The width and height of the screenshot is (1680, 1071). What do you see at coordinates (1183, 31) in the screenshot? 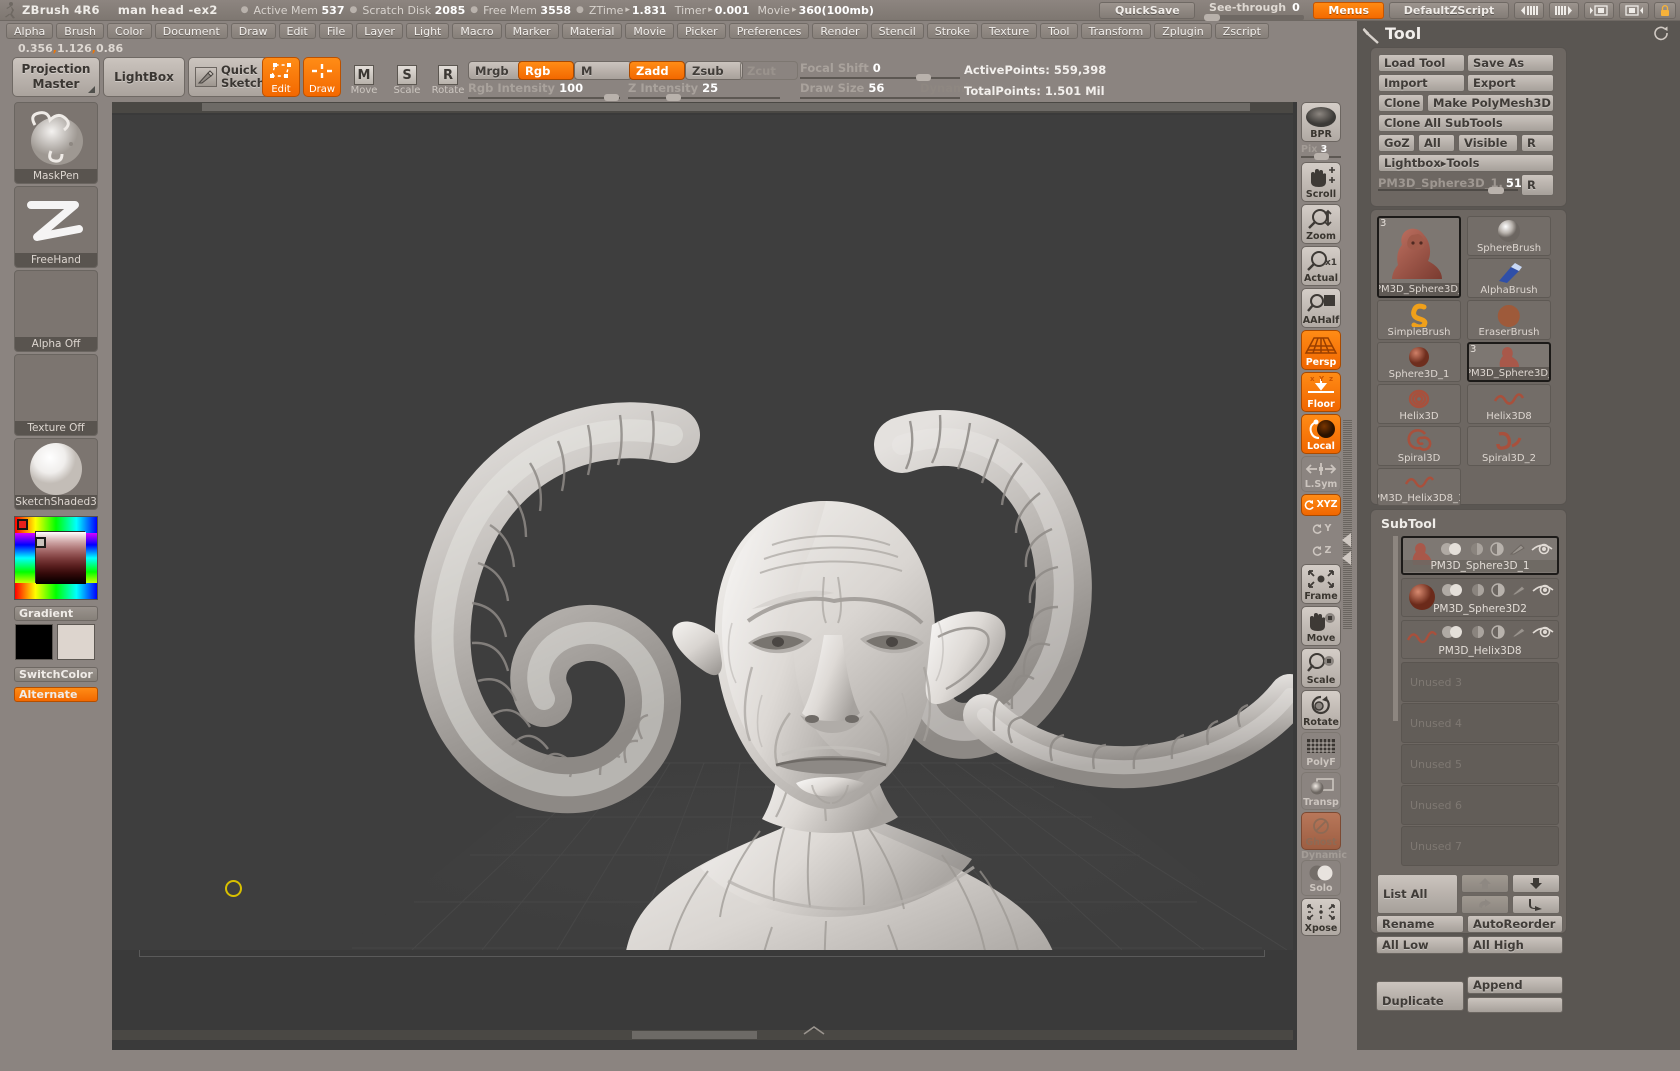
I see `menu-zplugin: Zplugin` at bounding box center [1183, 31].